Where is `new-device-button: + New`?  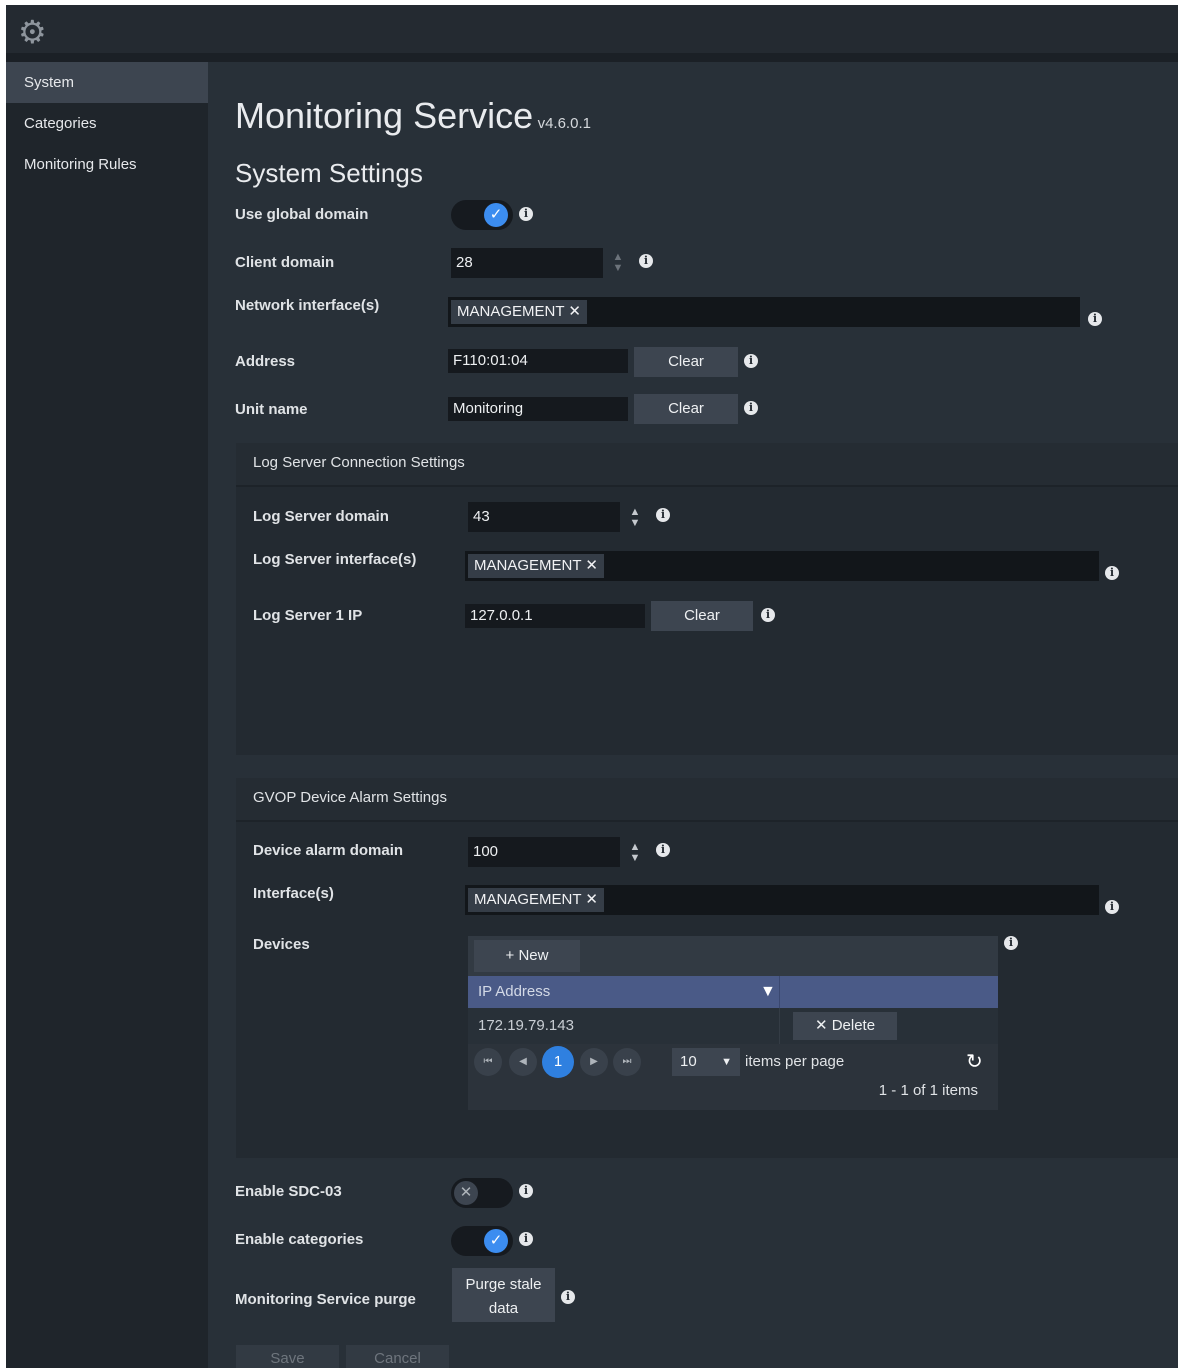
new-device-button: + New is located at coordinates (527, 956).